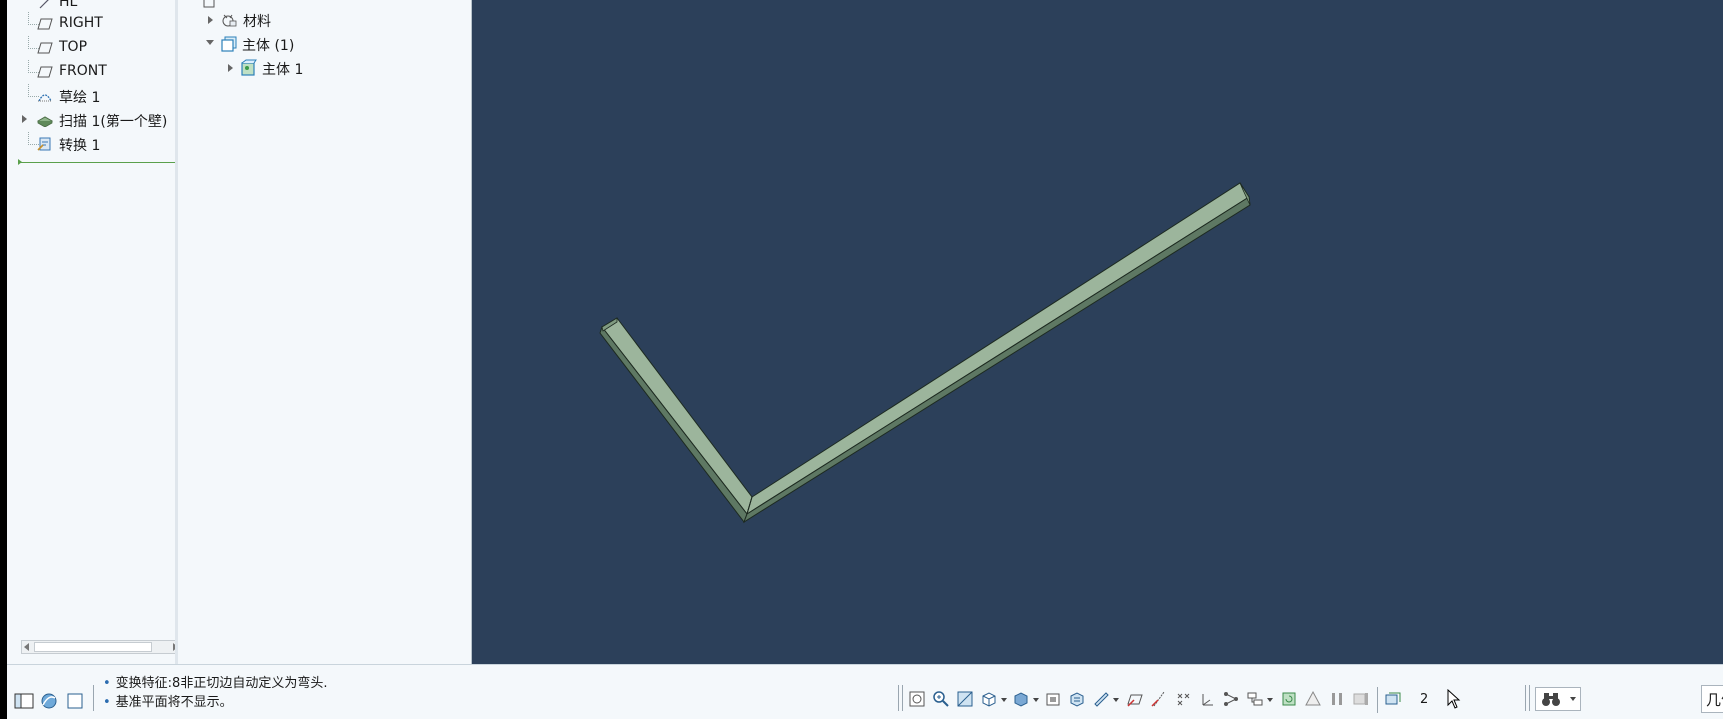 The height and width of the screenshot is (719, 1723). Describe the element at coordinates (323, 20) in the screenshot. I see `detail-tree-item-material: 材料` at that location.